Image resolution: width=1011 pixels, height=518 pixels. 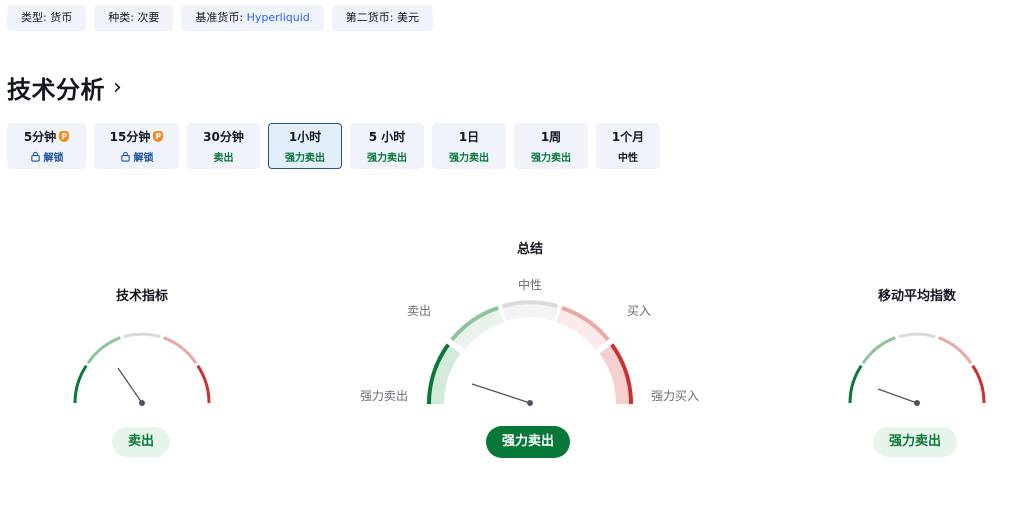 I want to click on tab-label: 1小时, so click(x=305, y=137).